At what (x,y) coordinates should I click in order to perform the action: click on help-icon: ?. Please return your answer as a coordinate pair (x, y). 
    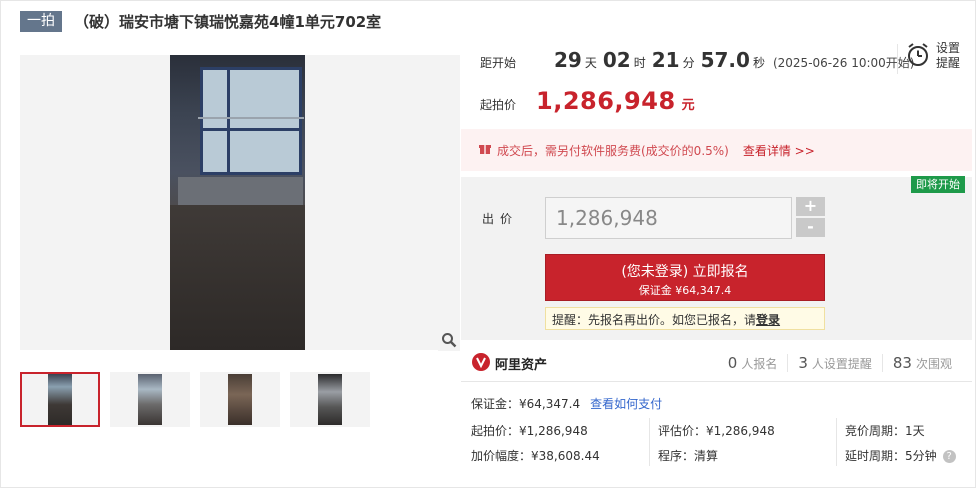
    Looking at the image, I should click on (949, 456).